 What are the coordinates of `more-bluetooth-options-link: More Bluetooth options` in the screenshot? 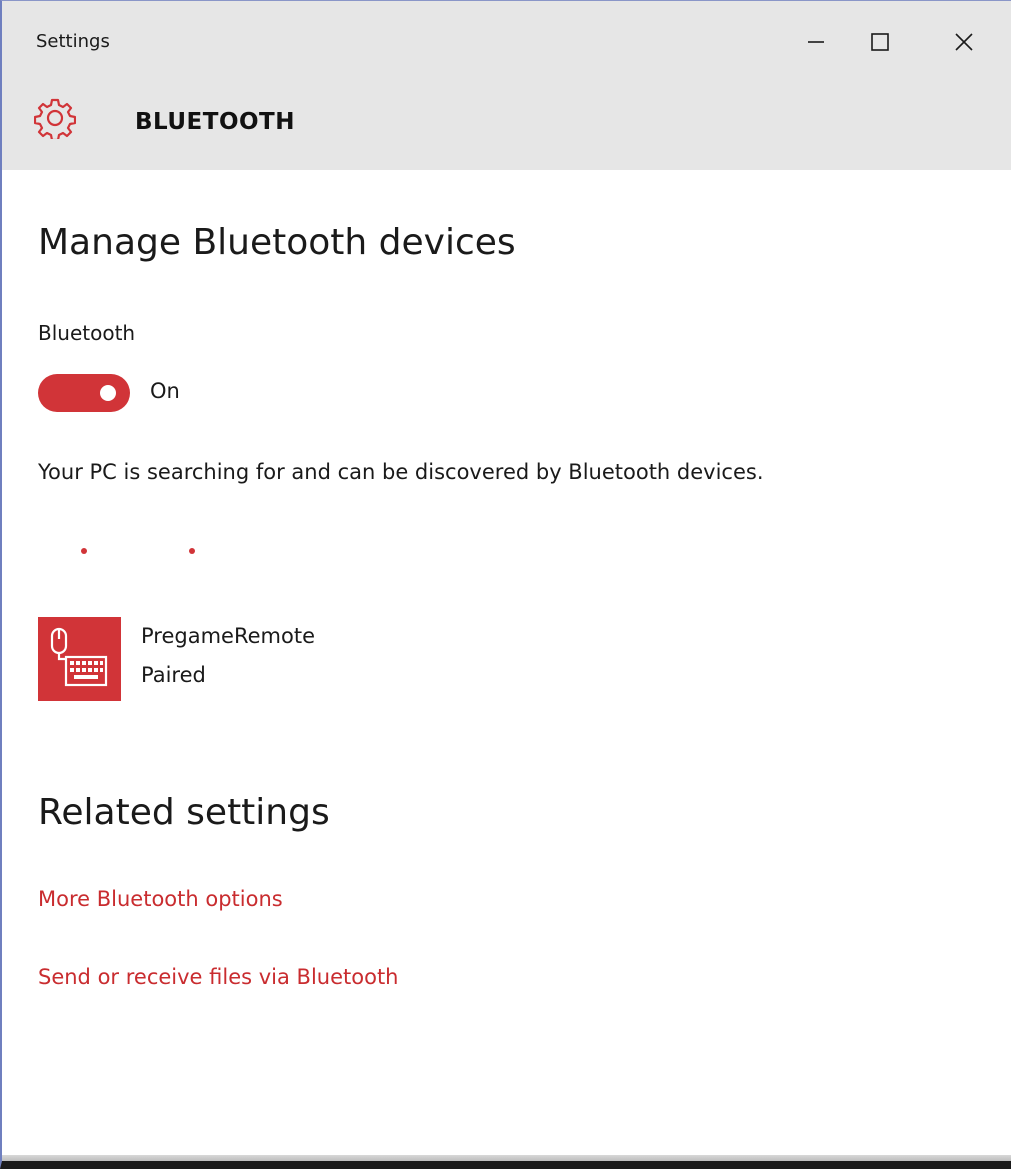 It's located at (160, 899).